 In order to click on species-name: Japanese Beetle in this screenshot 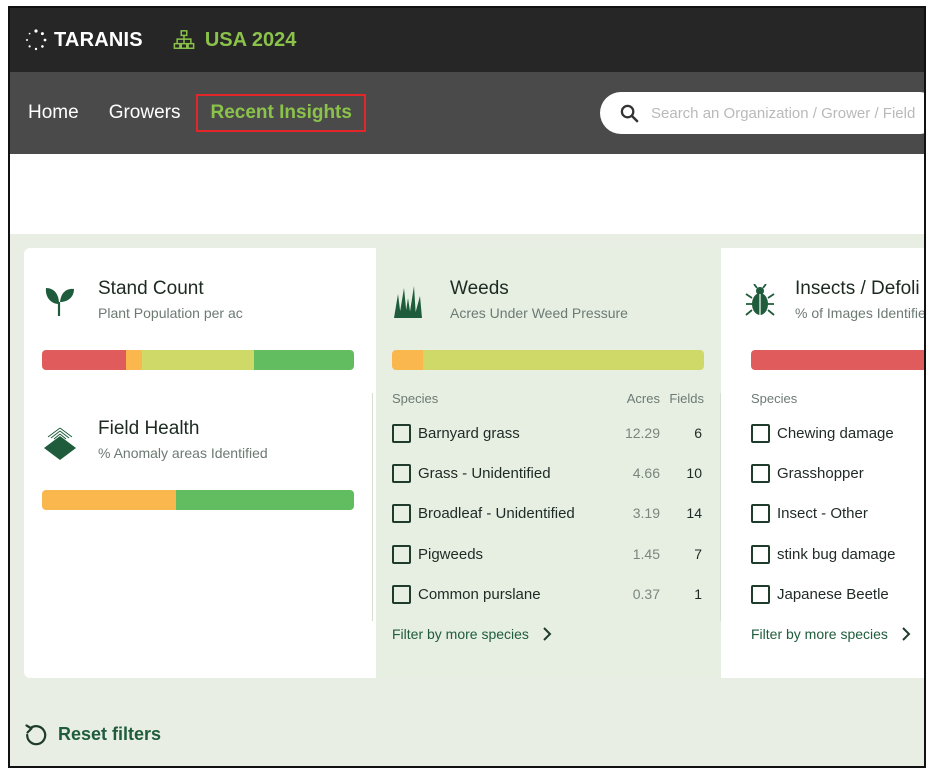, I will do `click(833, 594)`.